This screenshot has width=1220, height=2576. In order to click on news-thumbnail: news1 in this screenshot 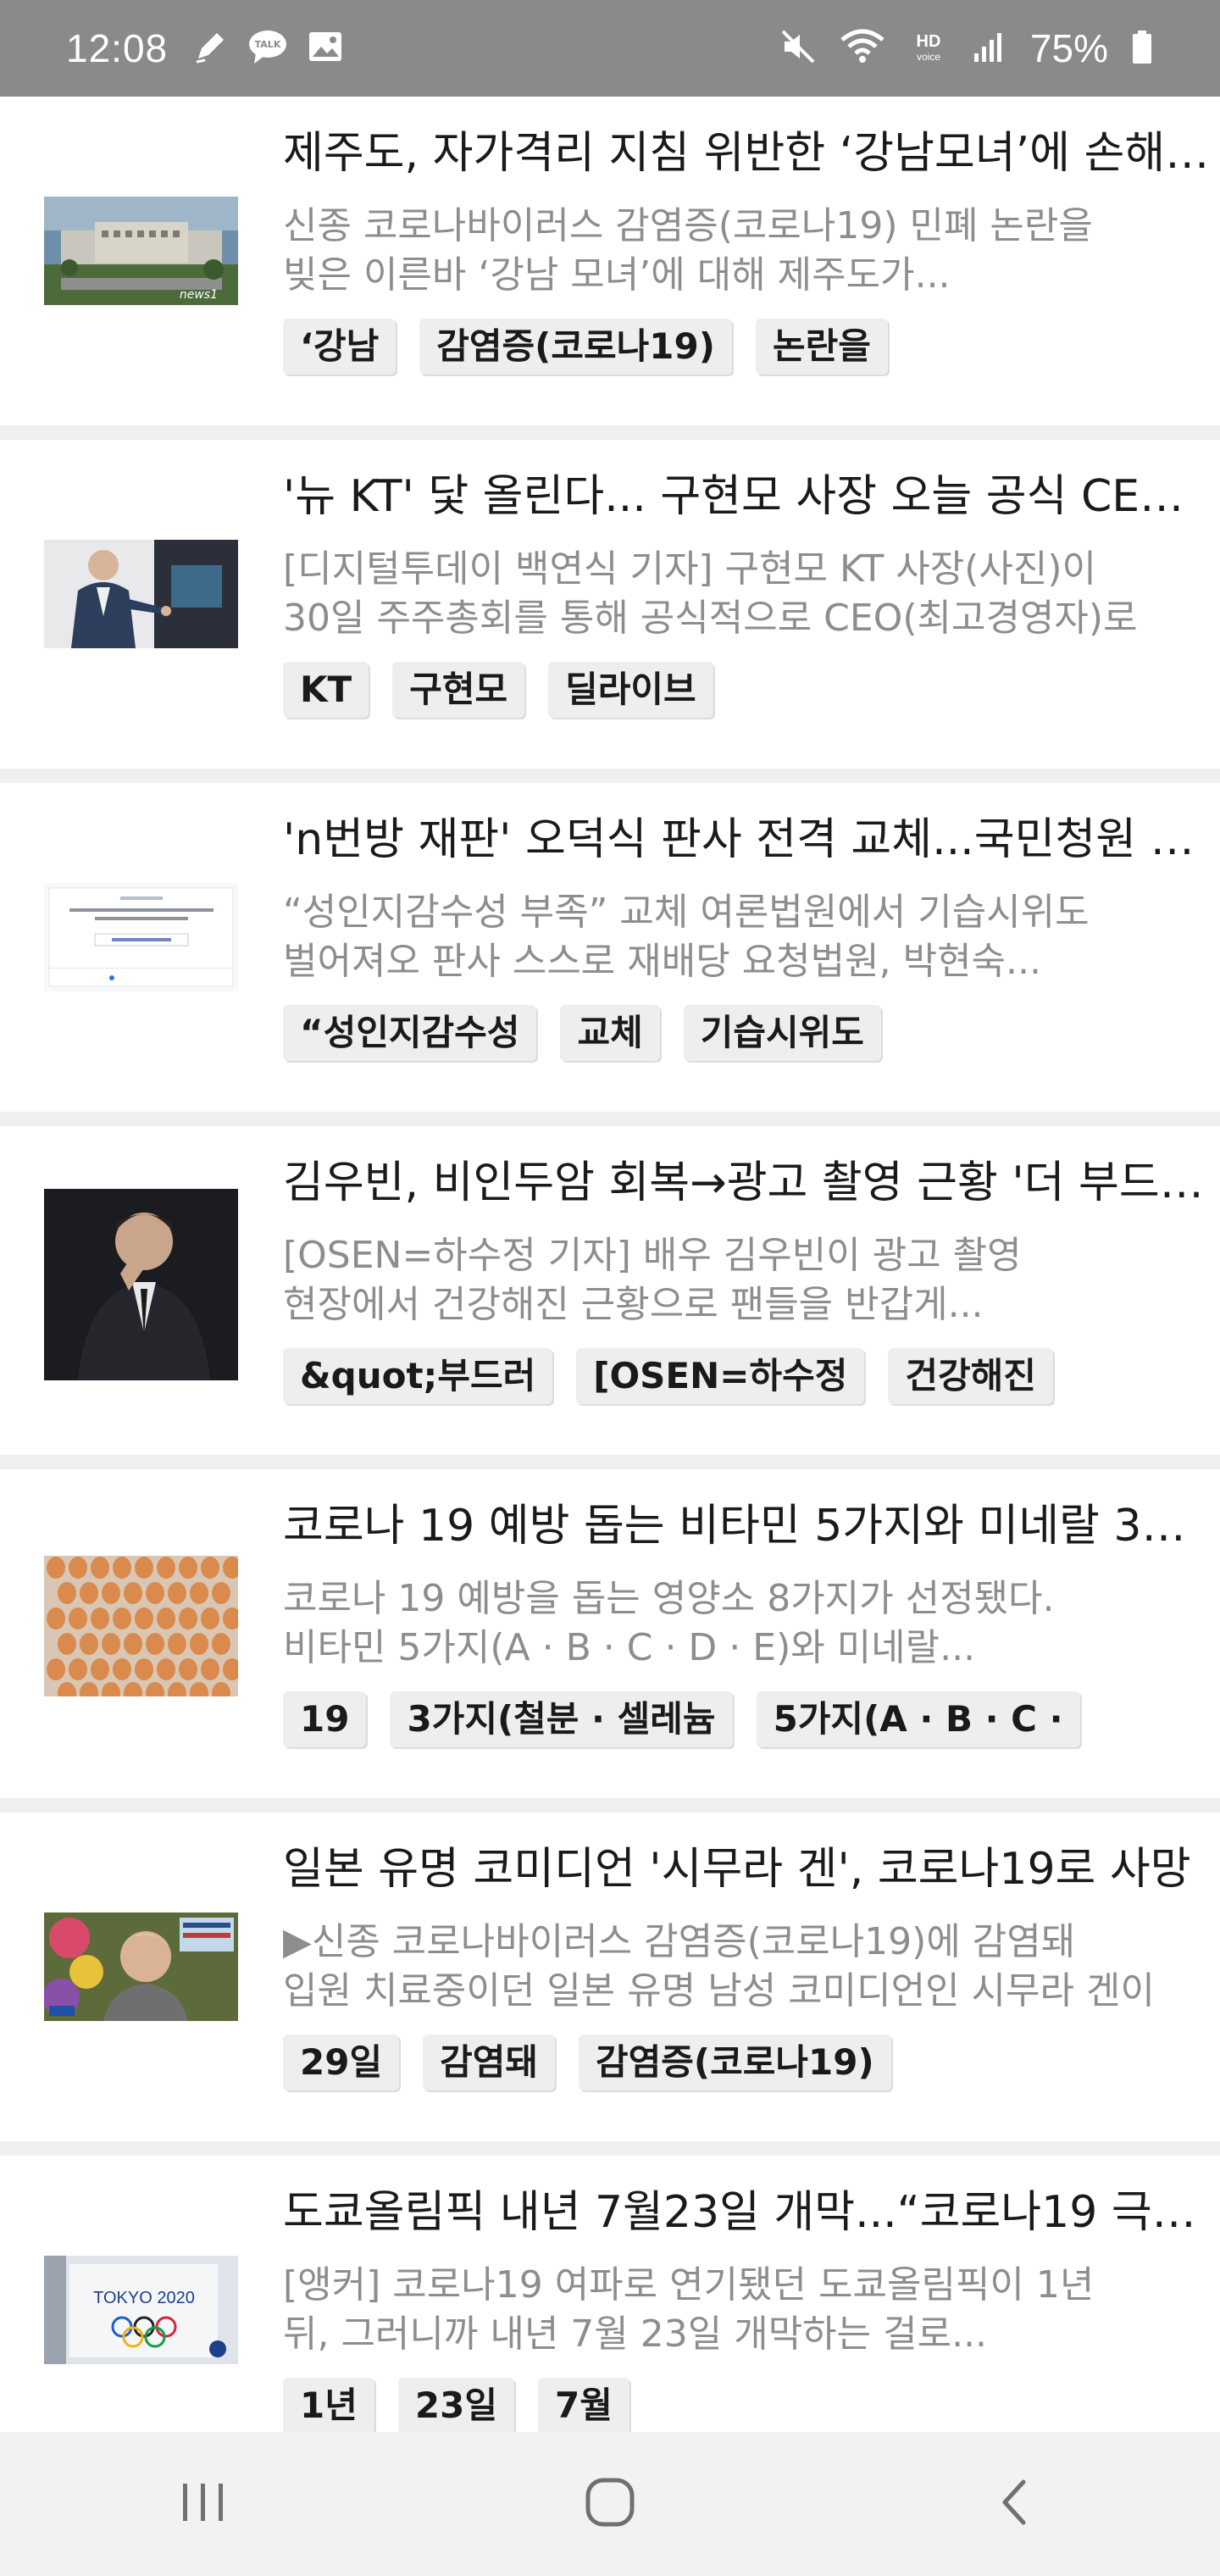, I will do `click(141, 251)`.